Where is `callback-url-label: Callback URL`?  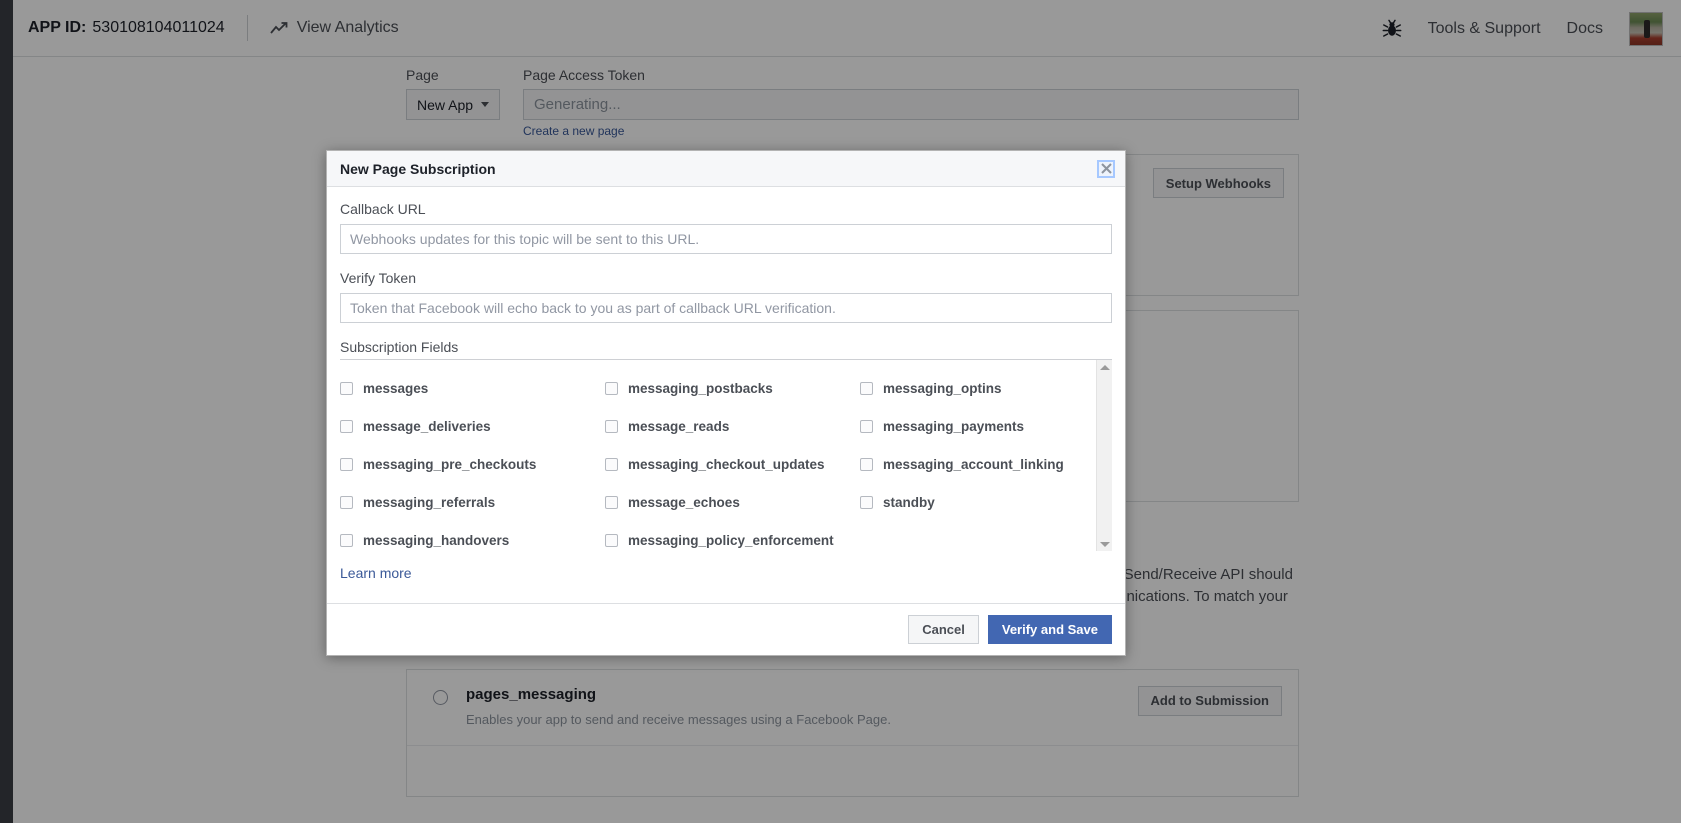
callback-url-label: Callback URL is located at coordinates (383, 209).